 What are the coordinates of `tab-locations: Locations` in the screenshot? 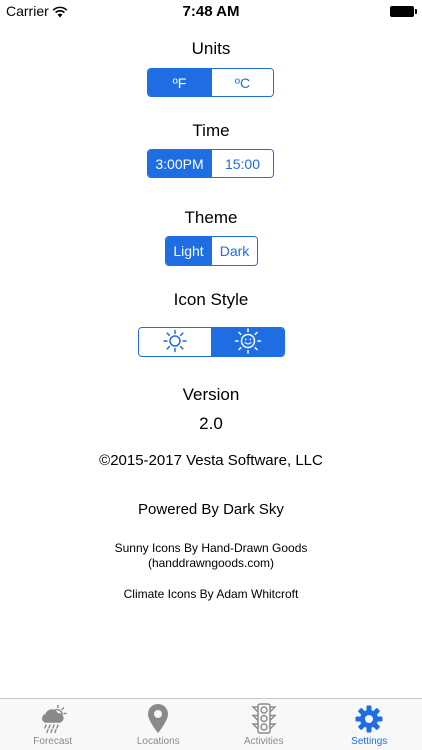 It's located at (159, 724).